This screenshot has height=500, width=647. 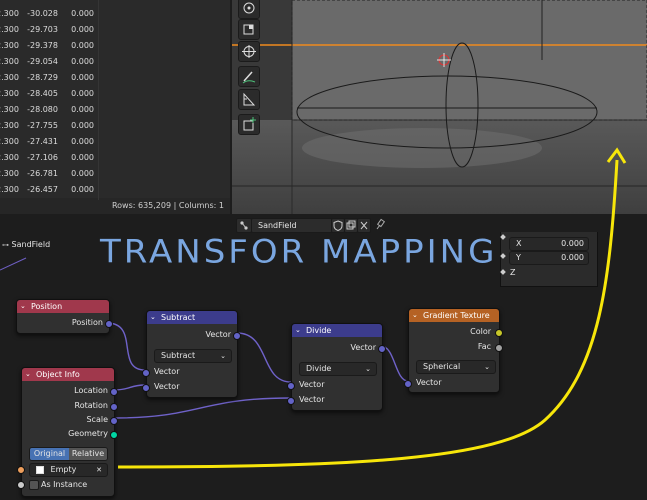 I want to click on node-header: ⌄ Divide, so click(x=337, y=330).